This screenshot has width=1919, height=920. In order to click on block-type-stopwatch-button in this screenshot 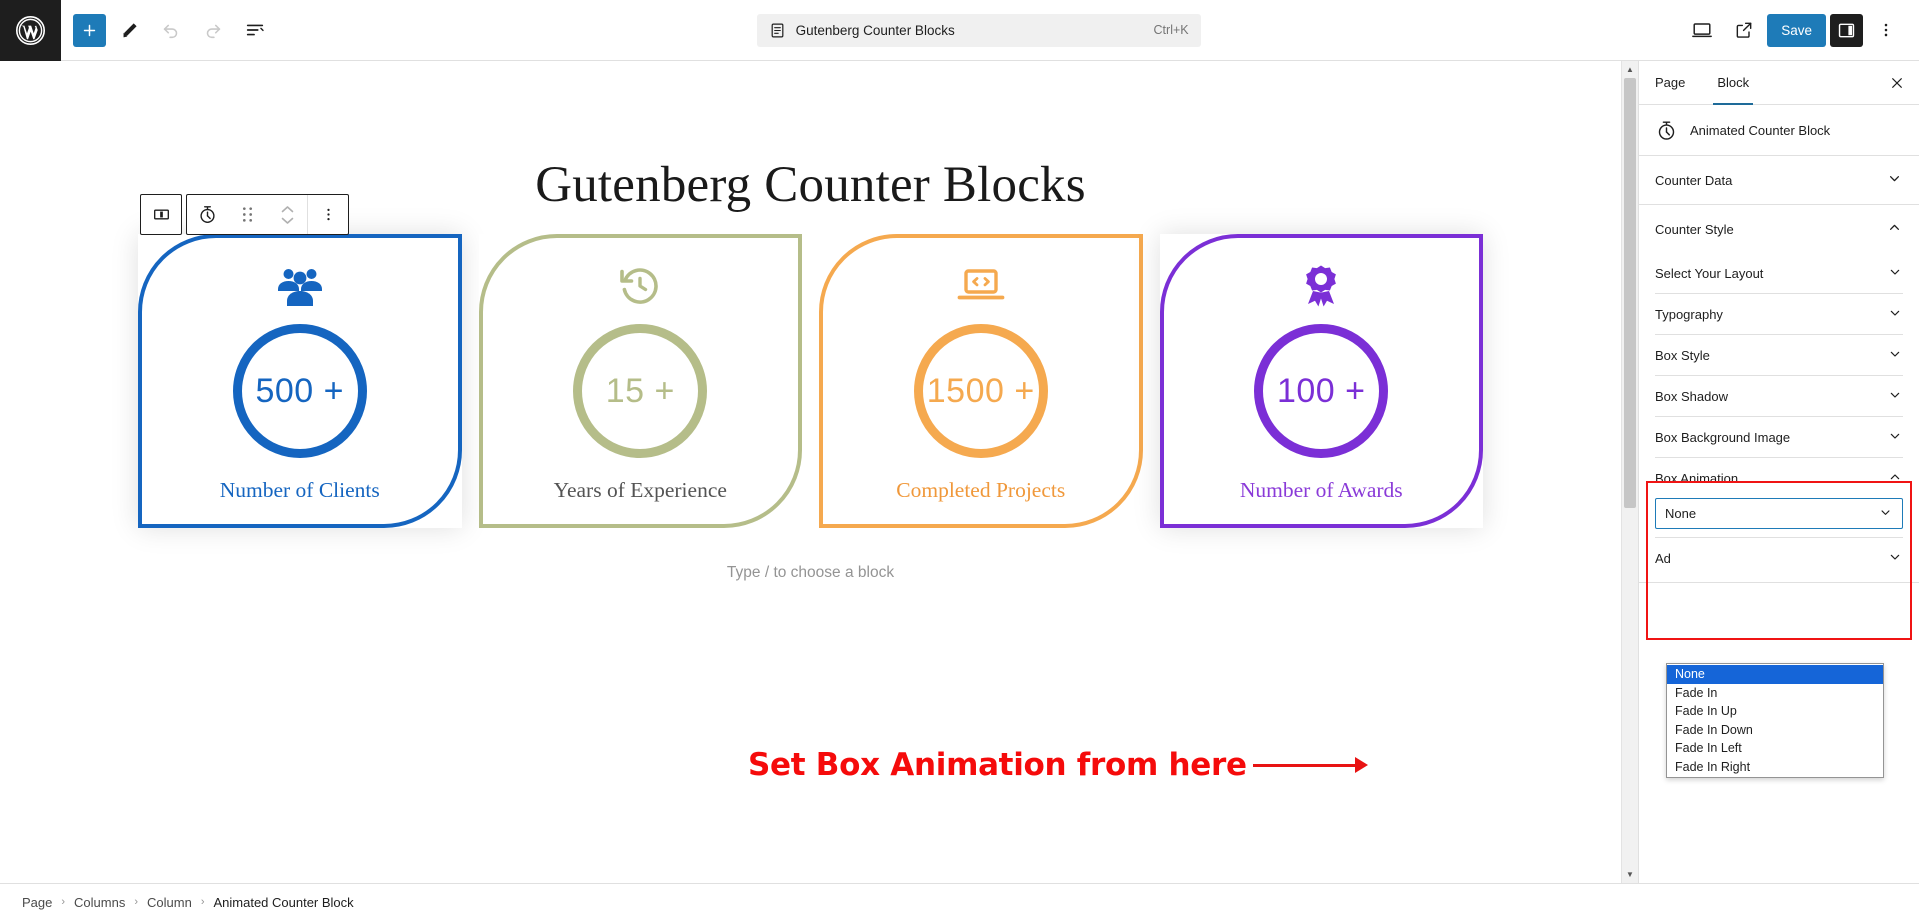, I will do `click(207, 214)`.